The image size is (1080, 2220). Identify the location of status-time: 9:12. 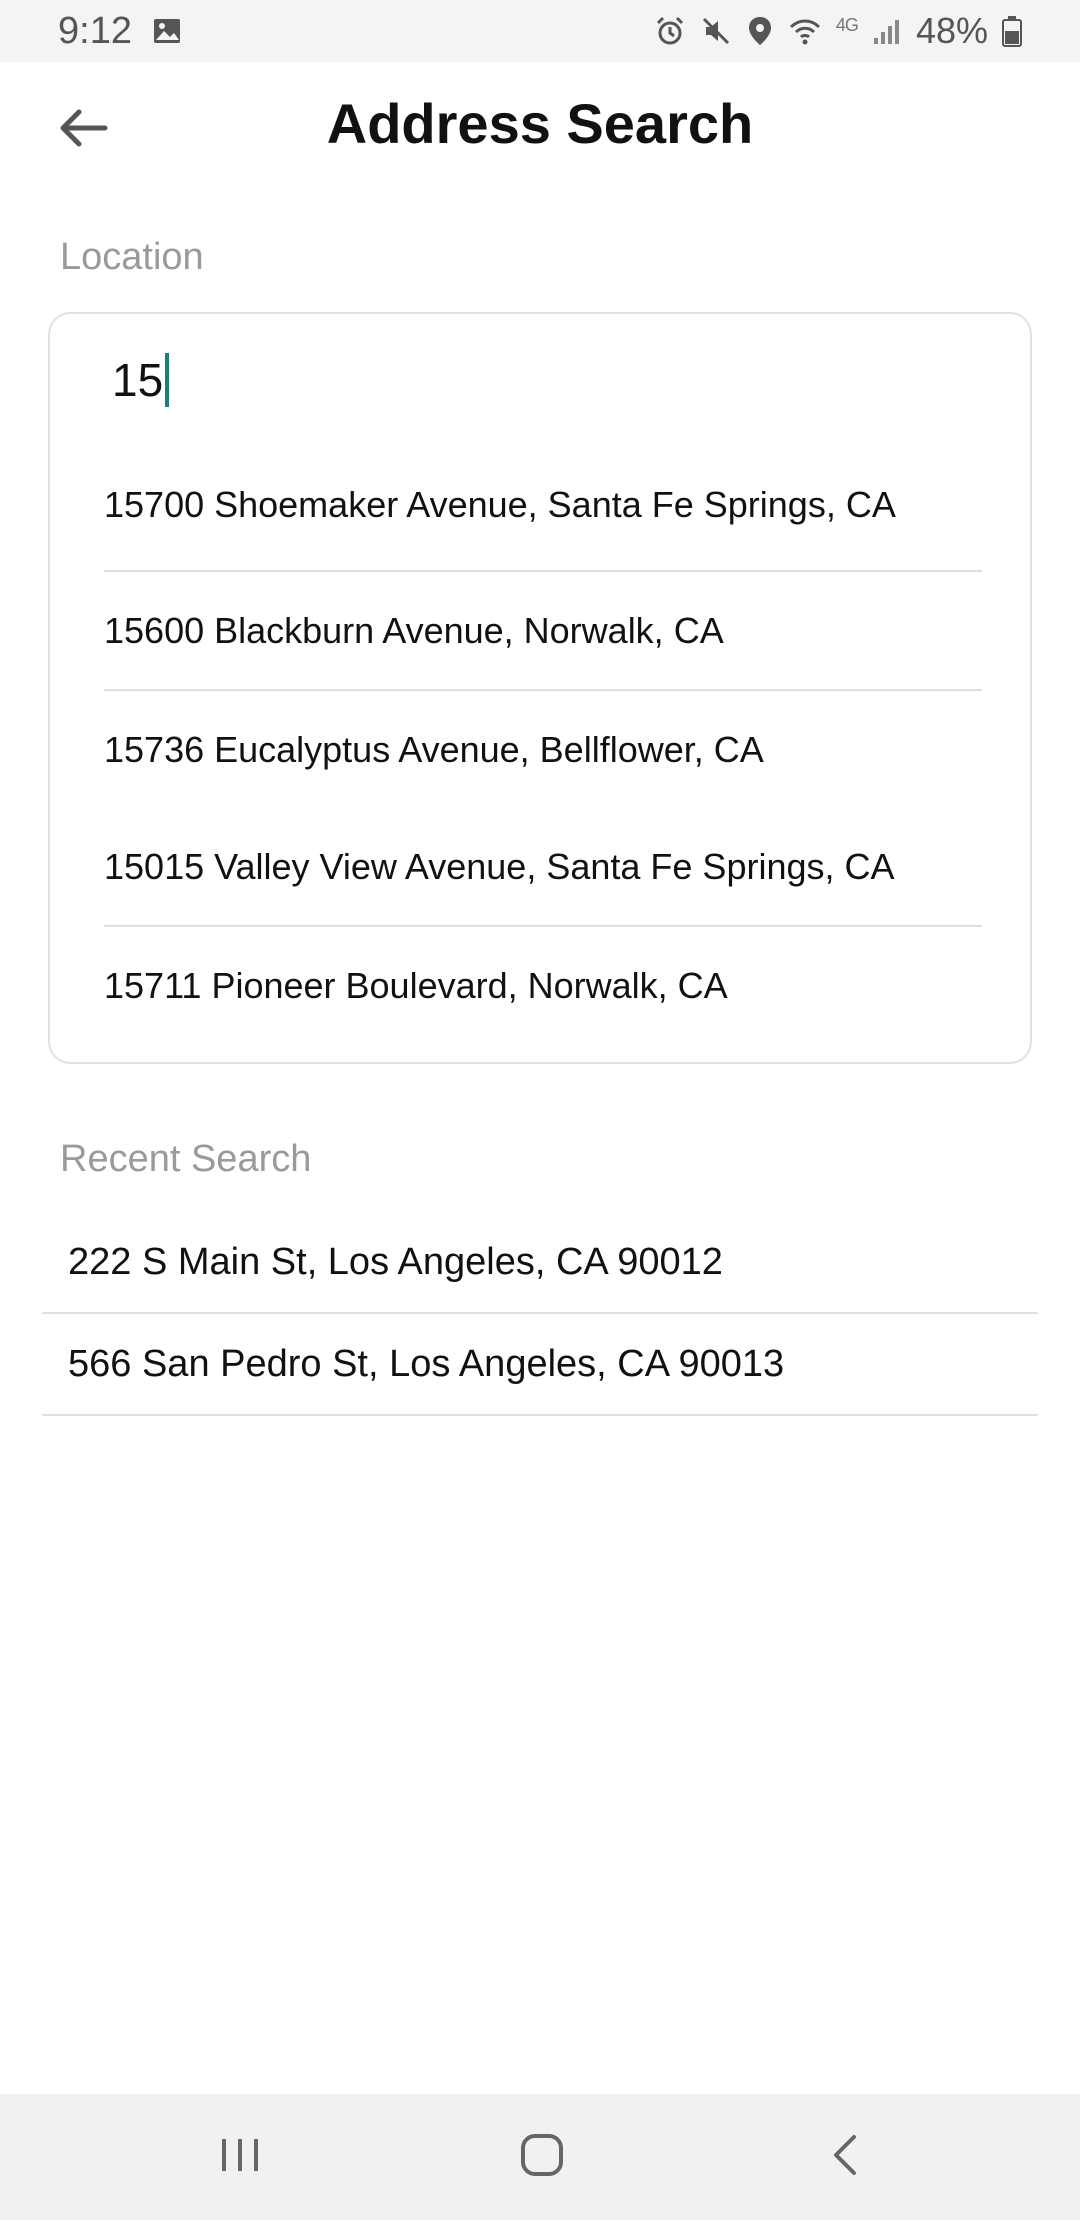
(95, 31).